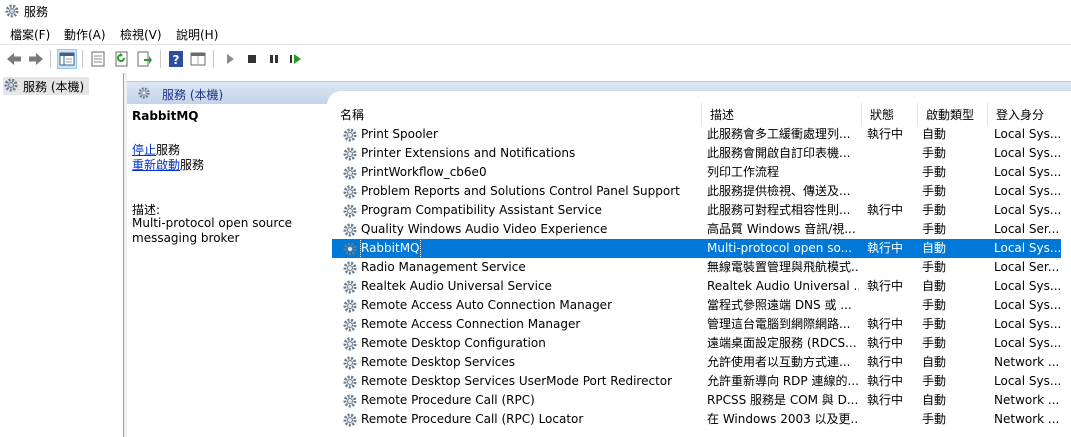 The image size is (1071, 437). I want to click on help-icon: ?, so click(176, 59).